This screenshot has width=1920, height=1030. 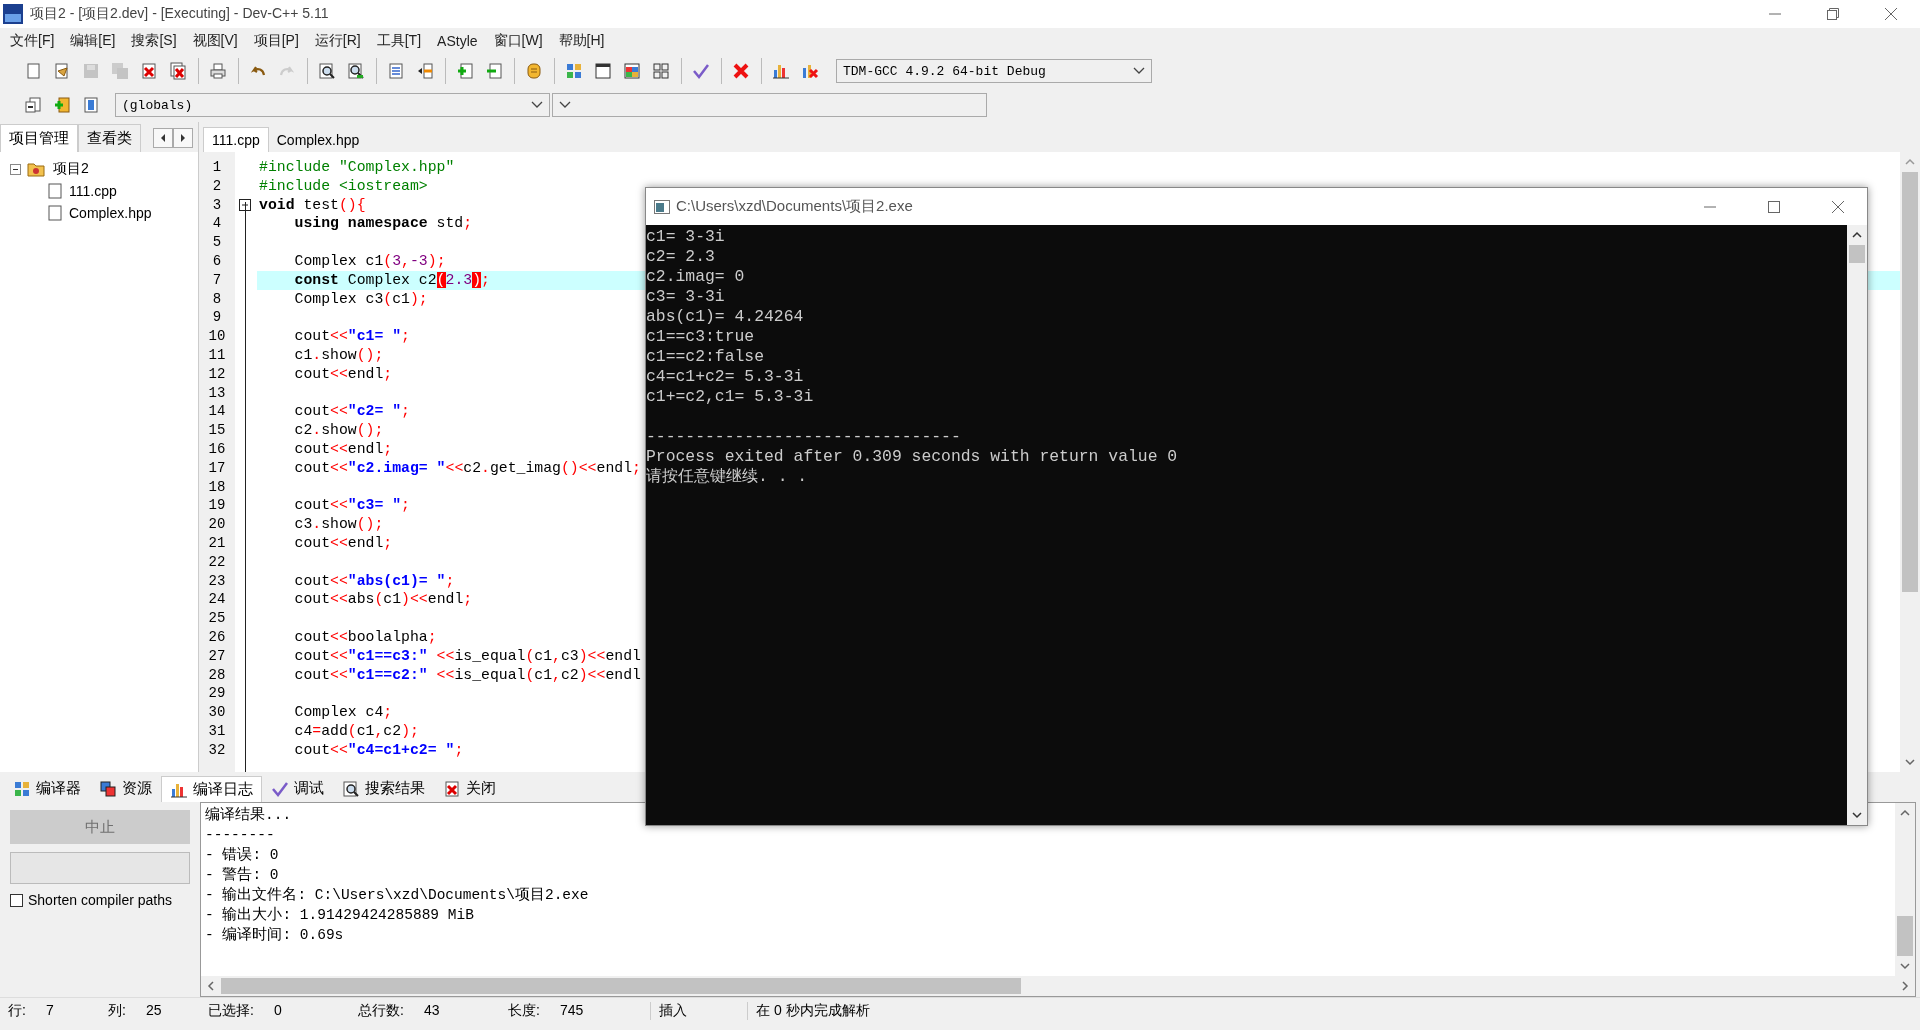 I want to click on code-line: cout<<"abs(c1)= ";, so click(x=374, y=581).